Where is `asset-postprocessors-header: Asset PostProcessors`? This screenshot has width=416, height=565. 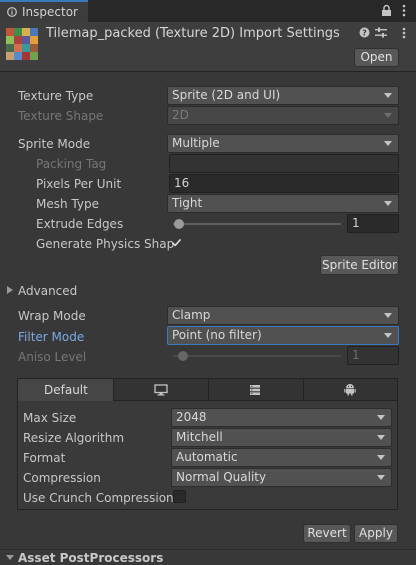 asset-postprocessors-header: Asset PostProcessors is located at coordinates (90, 558).